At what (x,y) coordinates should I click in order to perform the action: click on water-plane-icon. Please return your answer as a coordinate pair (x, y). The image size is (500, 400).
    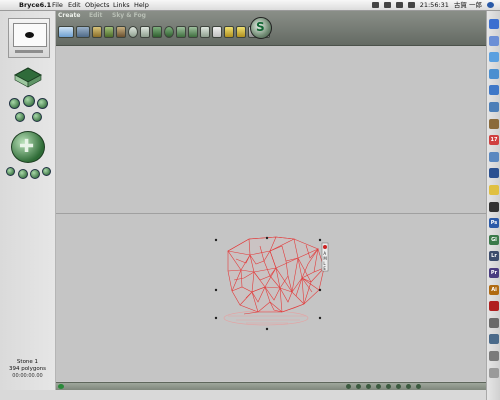
    Looking at the image, I should click on (66, 32).